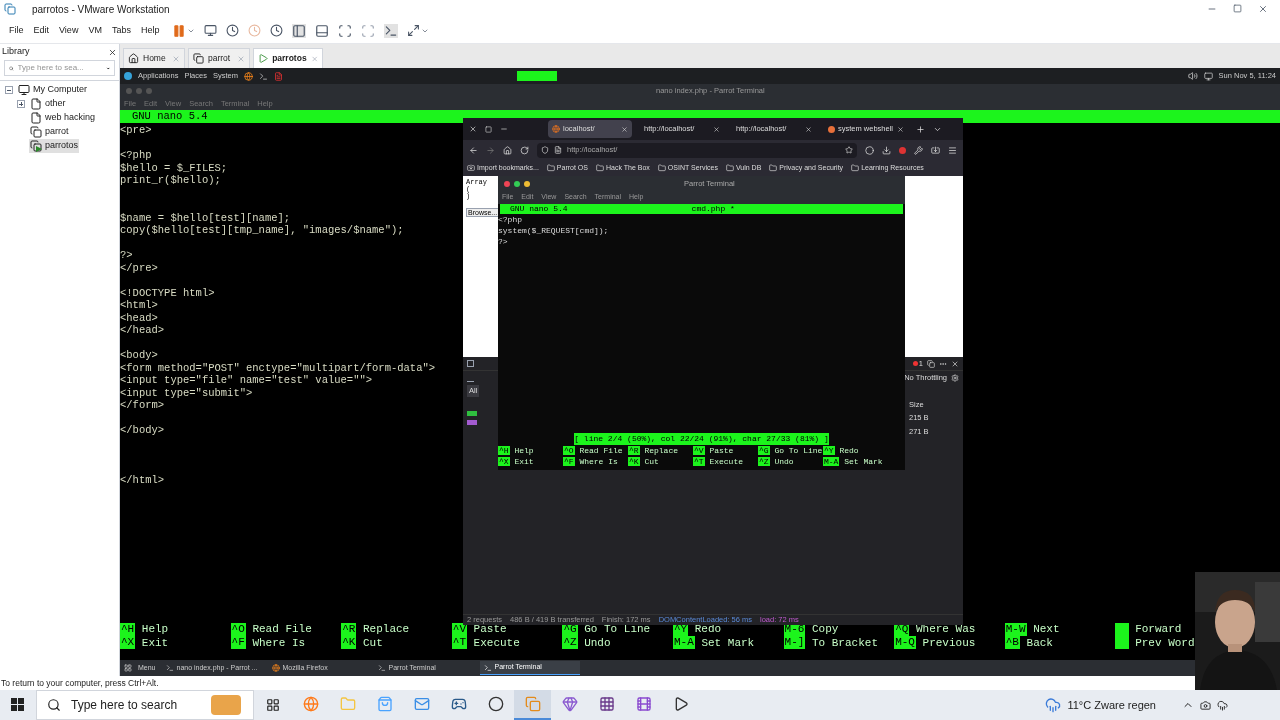 Image resolution: width=1280 pixels, height=720 pixels. What do you see at coordinates (764, 450) in the screenshot?
I see `shortcut-key: ^G` at bounding box center [764, 450].